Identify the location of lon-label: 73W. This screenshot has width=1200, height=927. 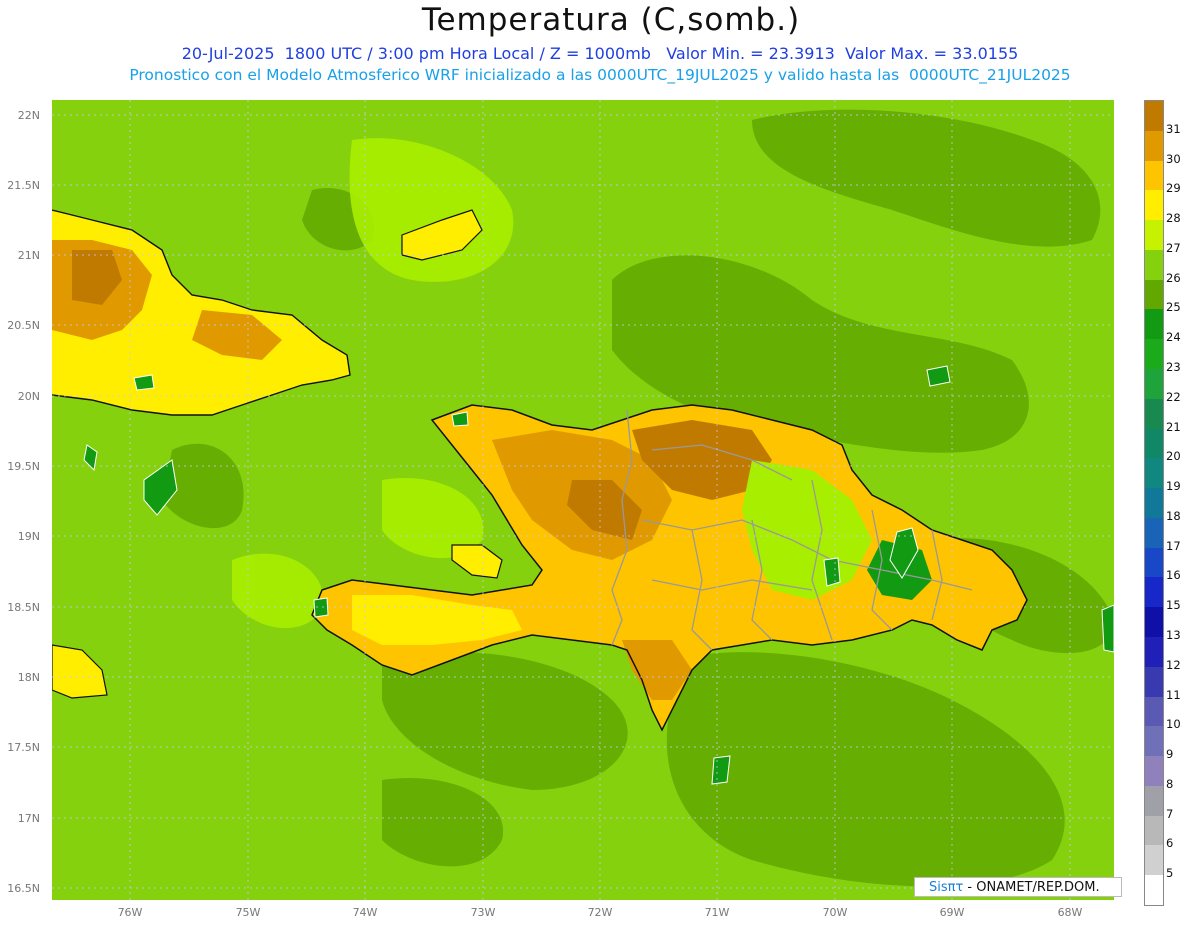
(483, 912).